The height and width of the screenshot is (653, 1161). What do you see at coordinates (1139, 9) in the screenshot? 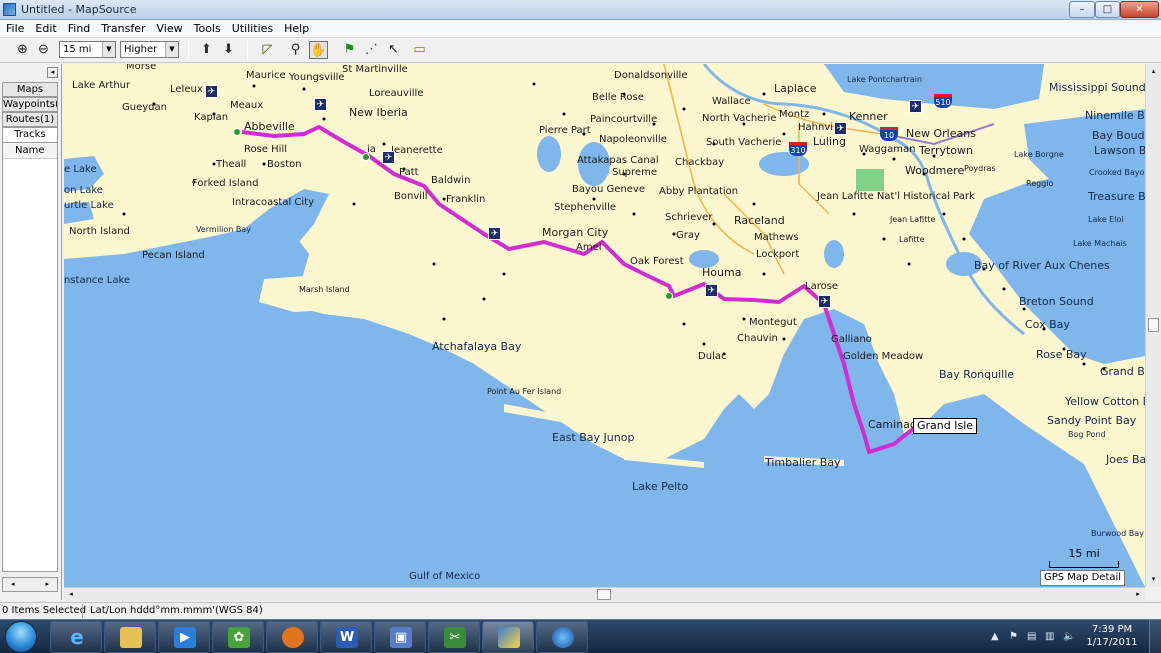
I see `close-button: ✕` at bounding box center [1139, 9].